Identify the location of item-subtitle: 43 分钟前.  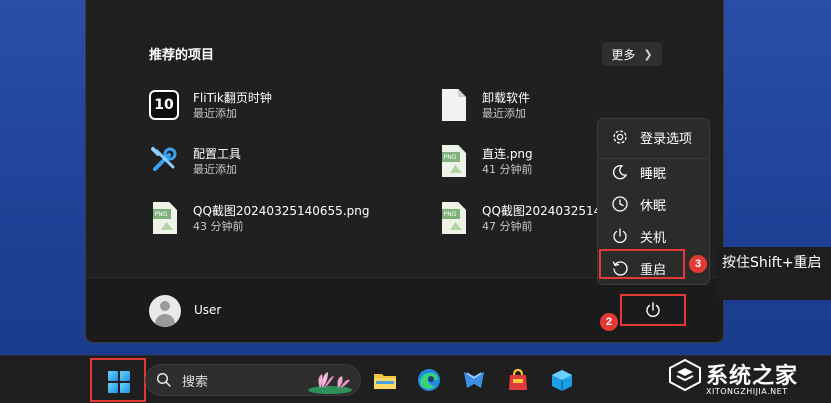
(218, 226).